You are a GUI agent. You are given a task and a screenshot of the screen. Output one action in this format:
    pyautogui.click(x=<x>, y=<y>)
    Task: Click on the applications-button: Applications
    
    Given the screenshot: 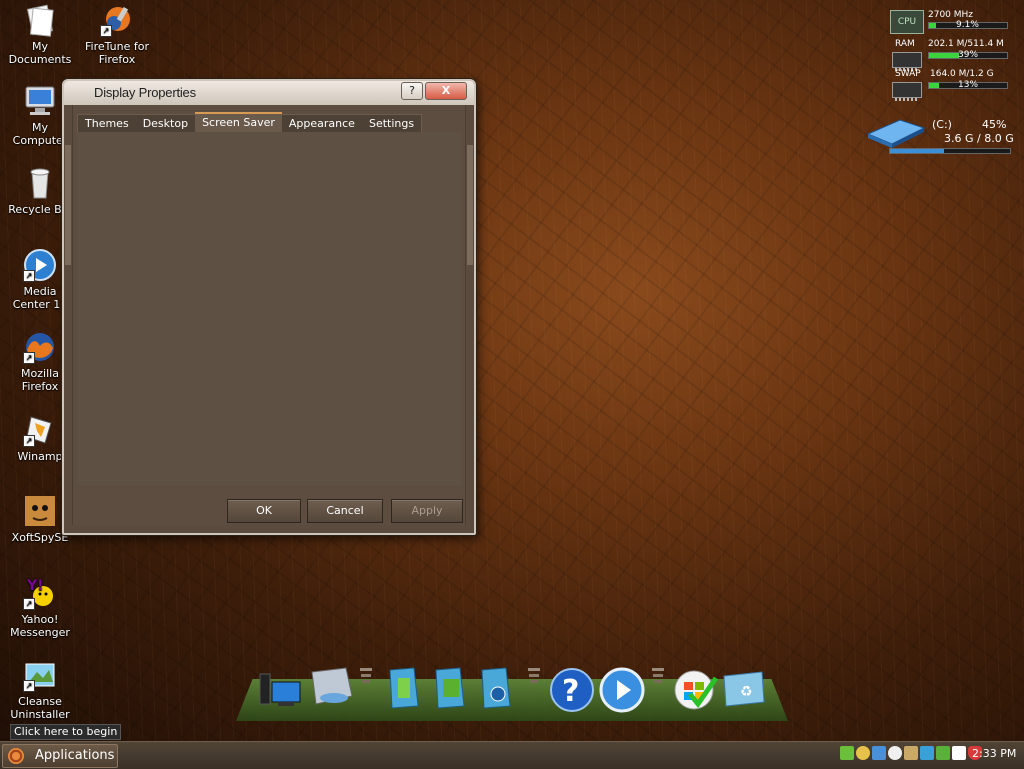 What is the action you would take?
    pyautogui.click(x=60, y=756)
    